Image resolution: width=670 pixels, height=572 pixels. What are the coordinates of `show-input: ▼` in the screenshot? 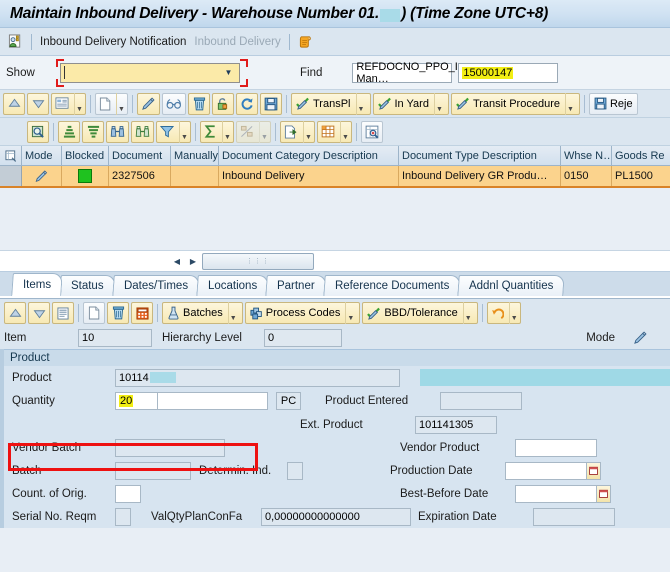 It's located at (150, 72).